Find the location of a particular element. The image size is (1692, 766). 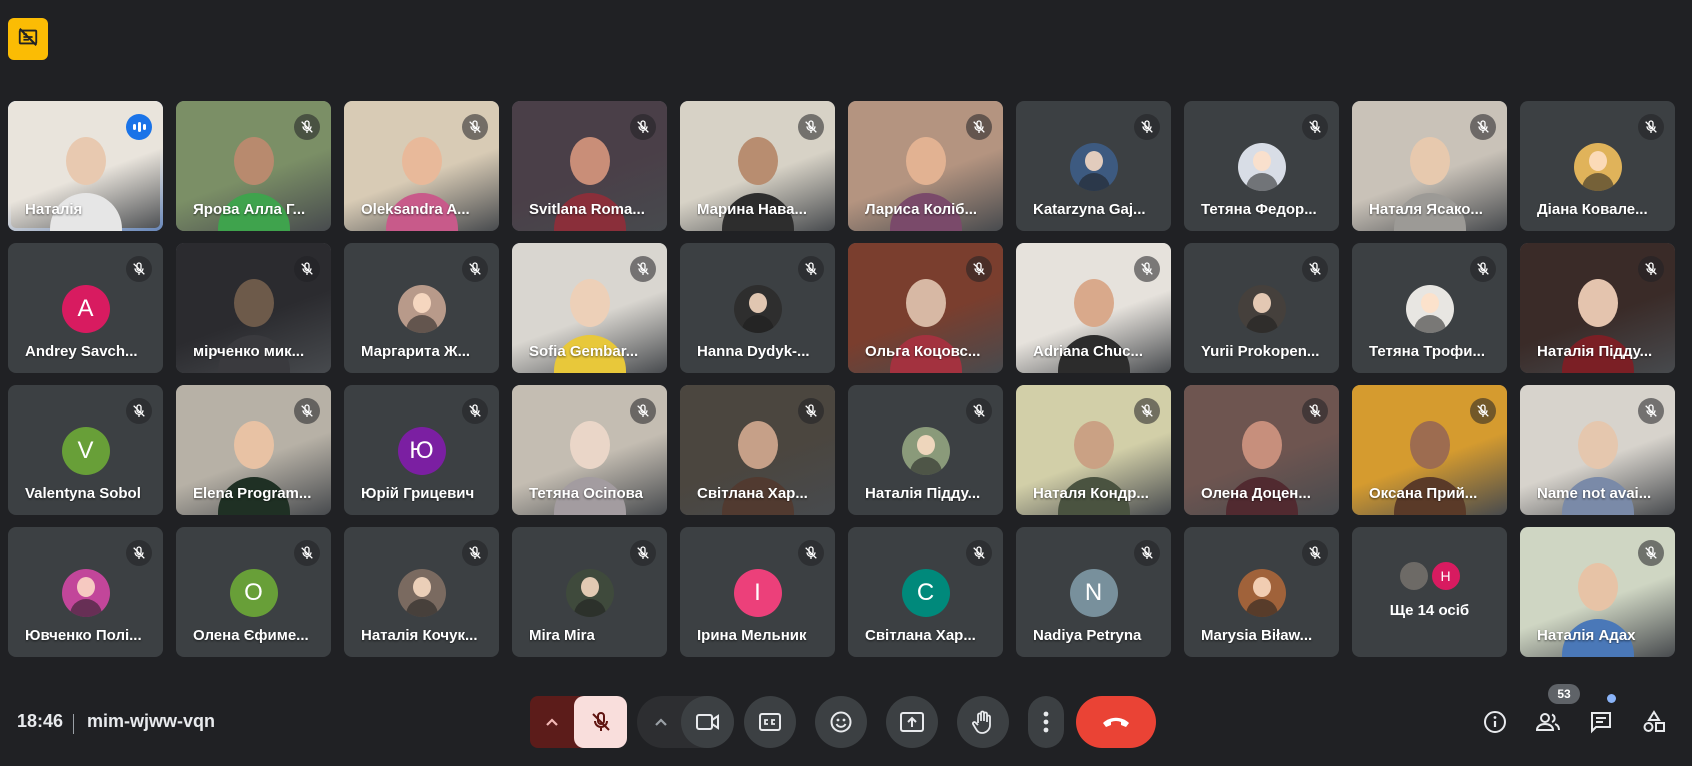

participant-tile: Тетяна Осіпова is located at coordinates (589, 450).